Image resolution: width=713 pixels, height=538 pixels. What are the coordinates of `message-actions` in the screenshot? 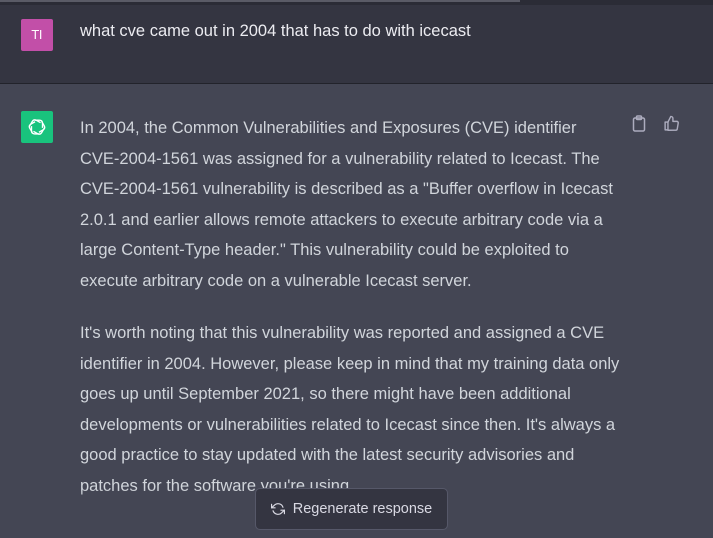 It's located at (655, 123).